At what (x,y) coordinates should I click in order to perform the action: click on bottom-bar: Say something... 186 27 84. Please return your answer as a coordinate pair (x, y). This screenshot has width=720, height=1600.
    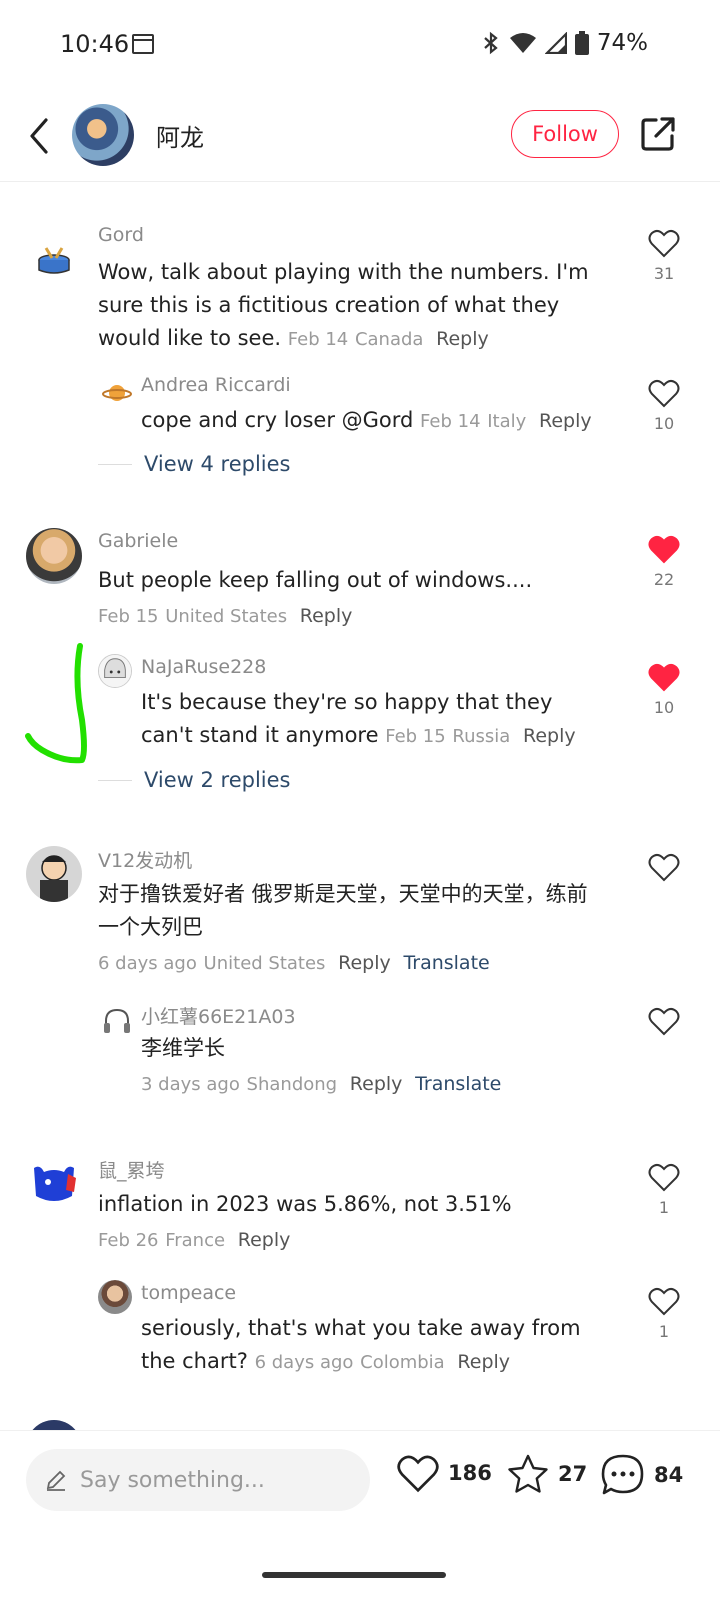
    Looking at the image, I should click on (360, 1480).